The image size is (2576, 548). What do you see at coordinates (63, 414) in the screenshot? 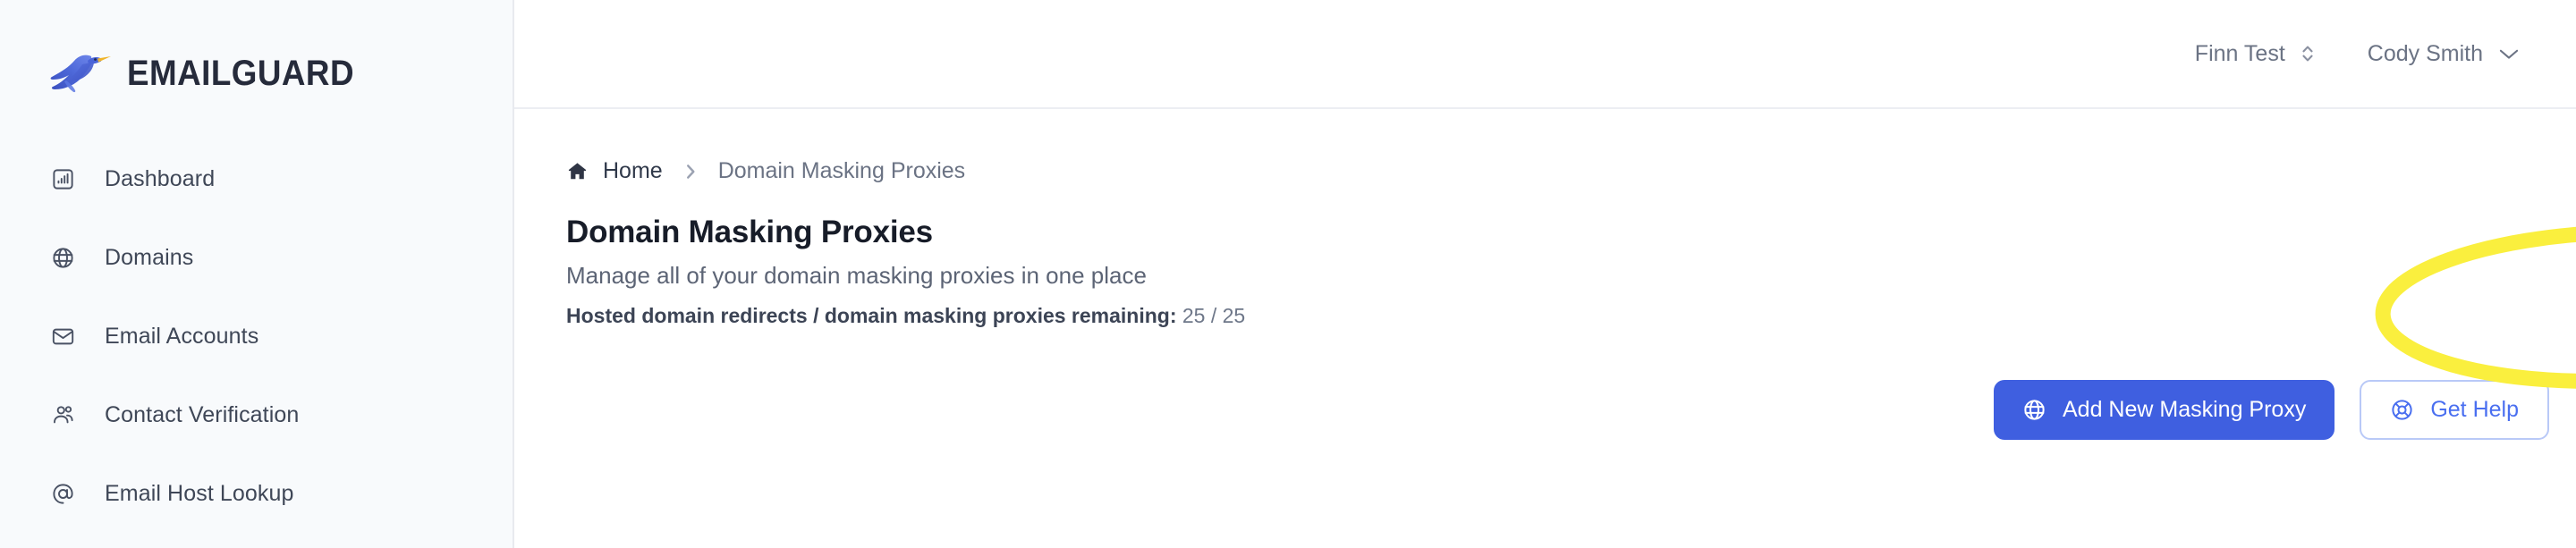
I see `users-icon` at bounding box center [63, 414].